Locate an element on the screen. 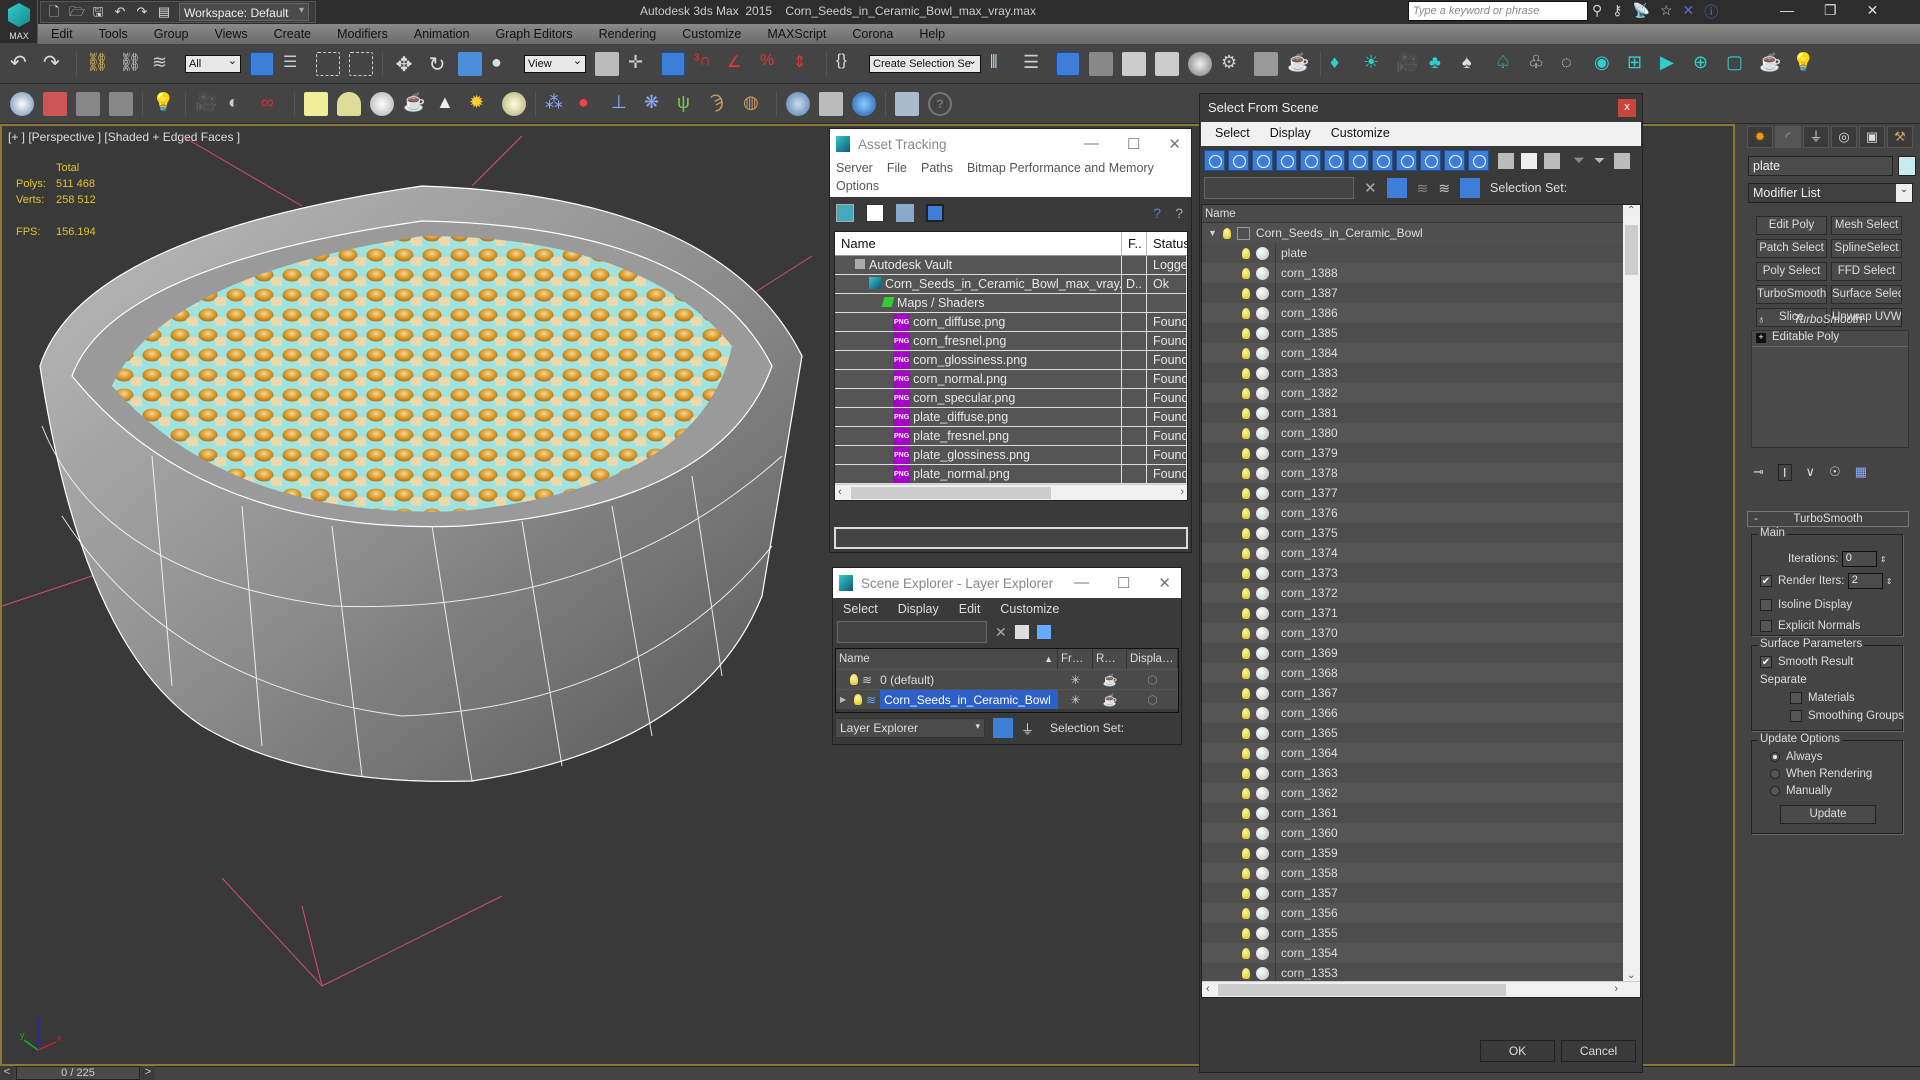 The height and width of the screenshot is (1080, 1920). redo-icon: ↷ is located at coordinates (142, 12).